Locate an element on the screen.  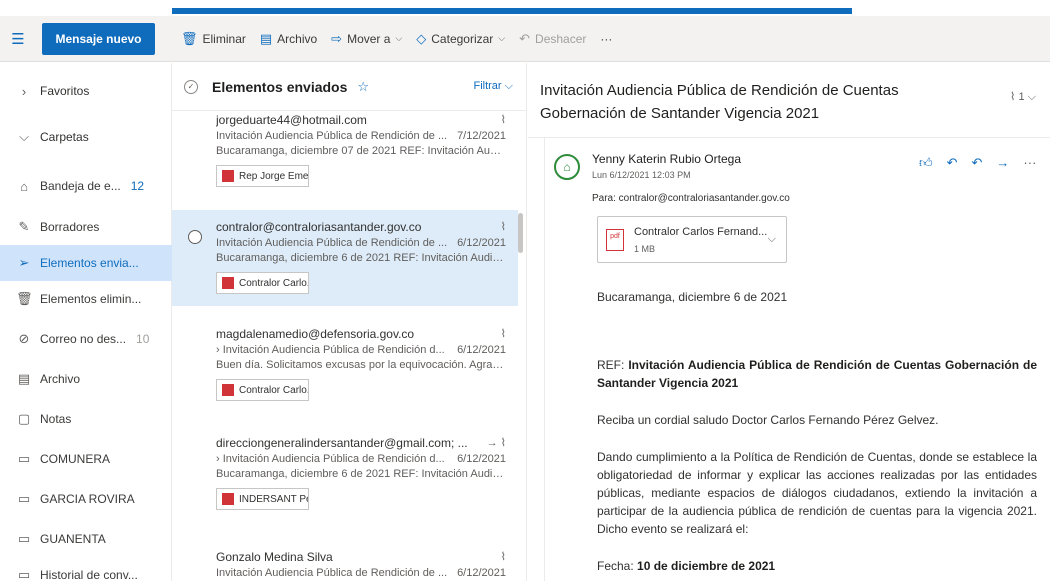
favorites-toggle: › Favoritos is located at coordinates (86, 91).